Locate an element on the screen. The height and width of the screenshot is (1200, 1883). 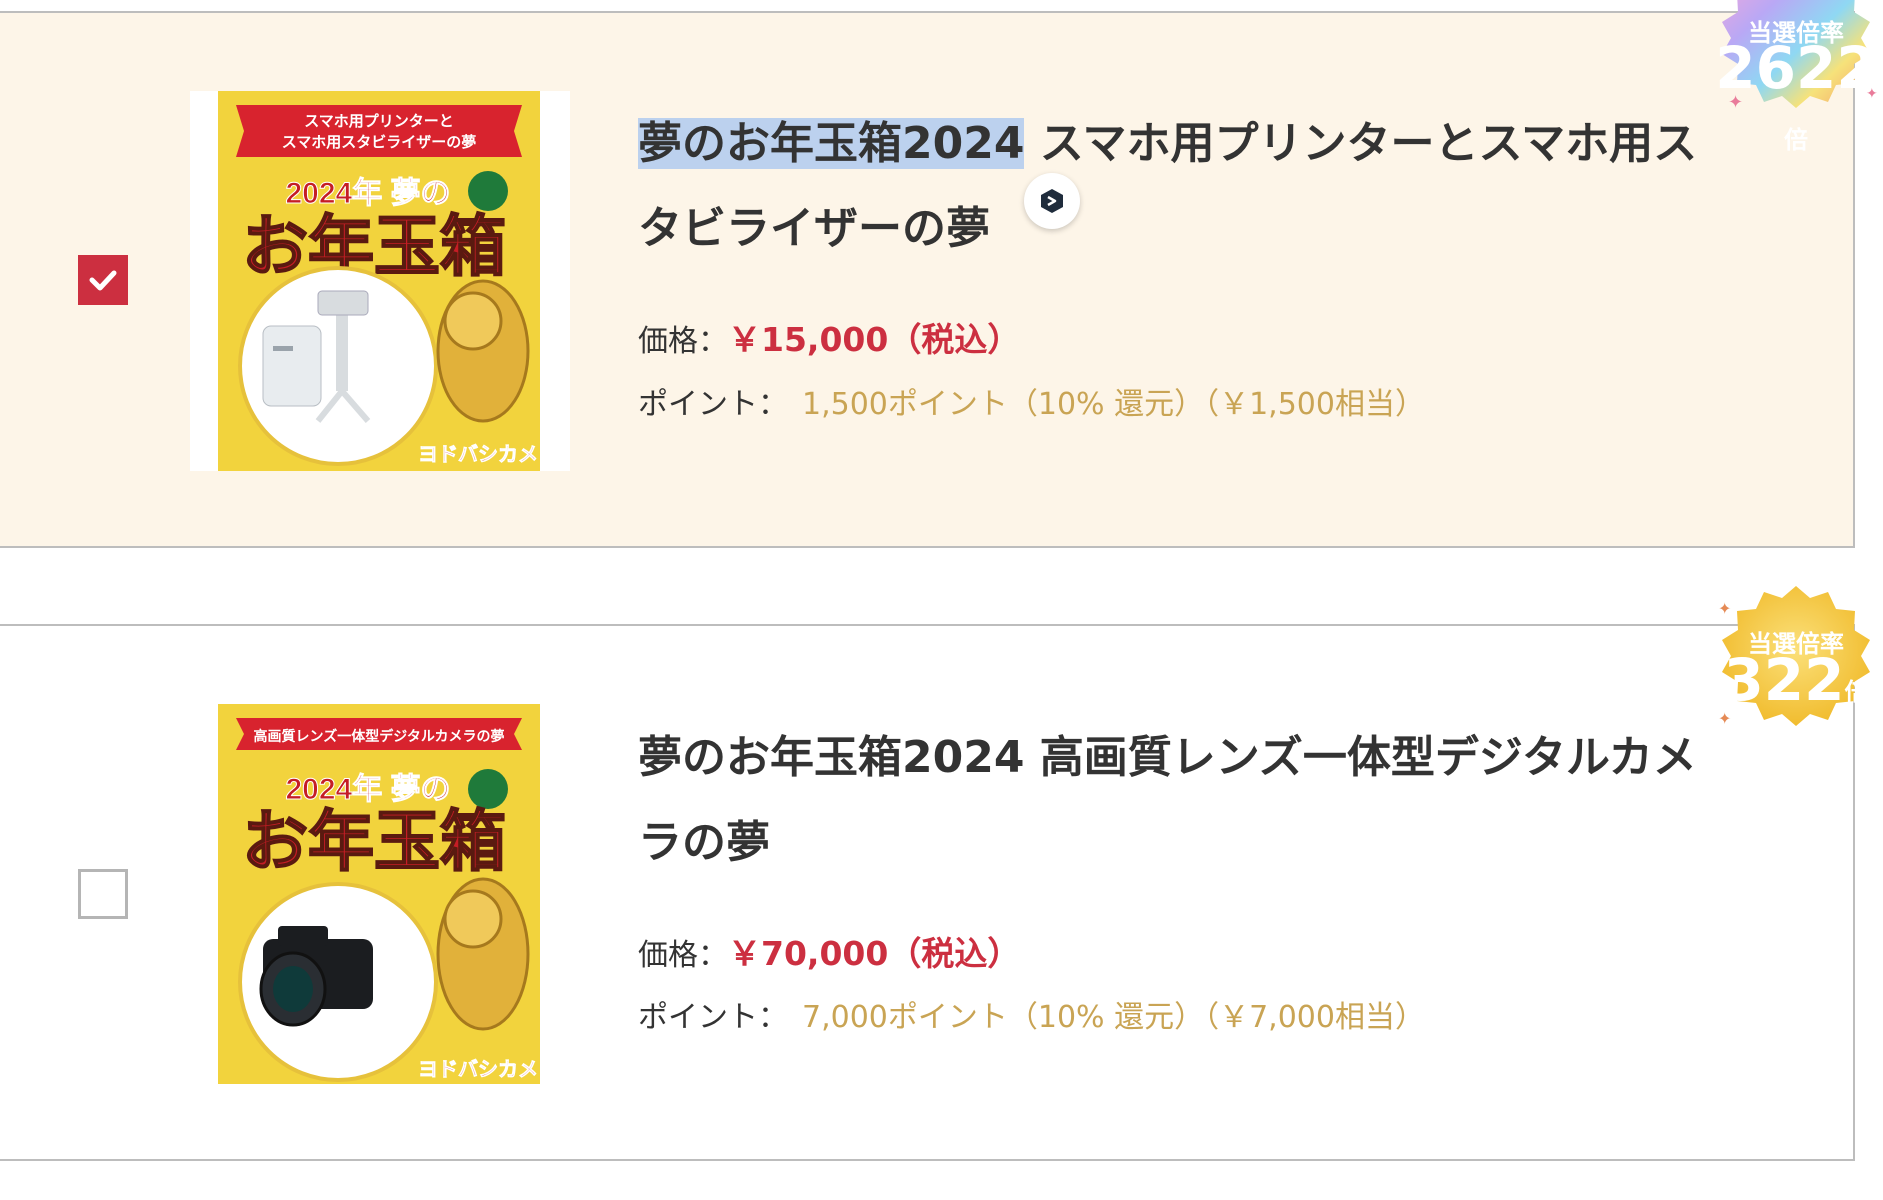
checkmark-icon is located at coordinates (103, 280).